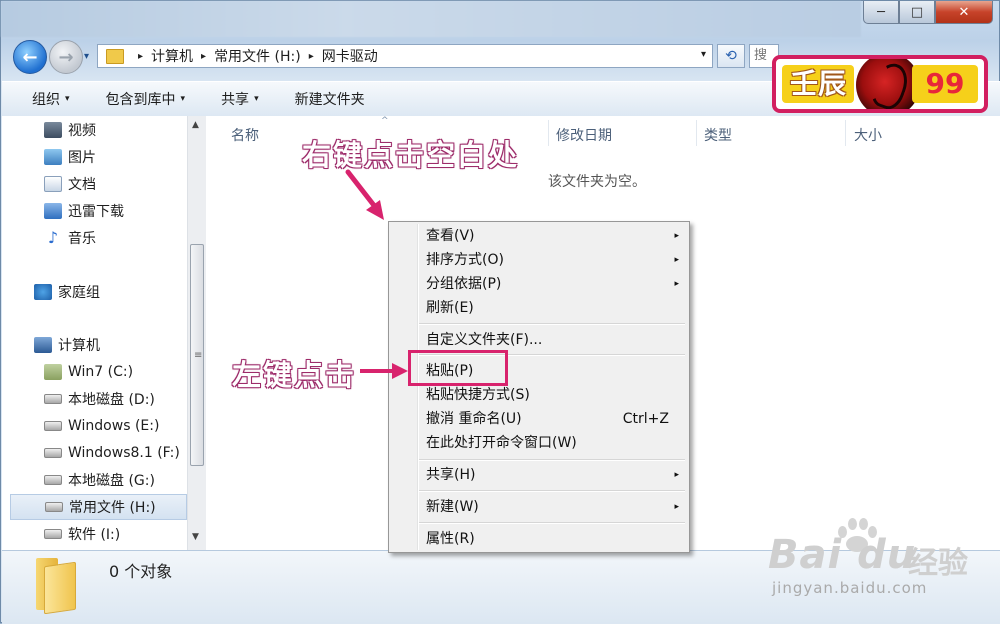 Image resolution: width=1000 pixels, height=624 pixels. I want to click on close-button: ✕, so click(964, 12).